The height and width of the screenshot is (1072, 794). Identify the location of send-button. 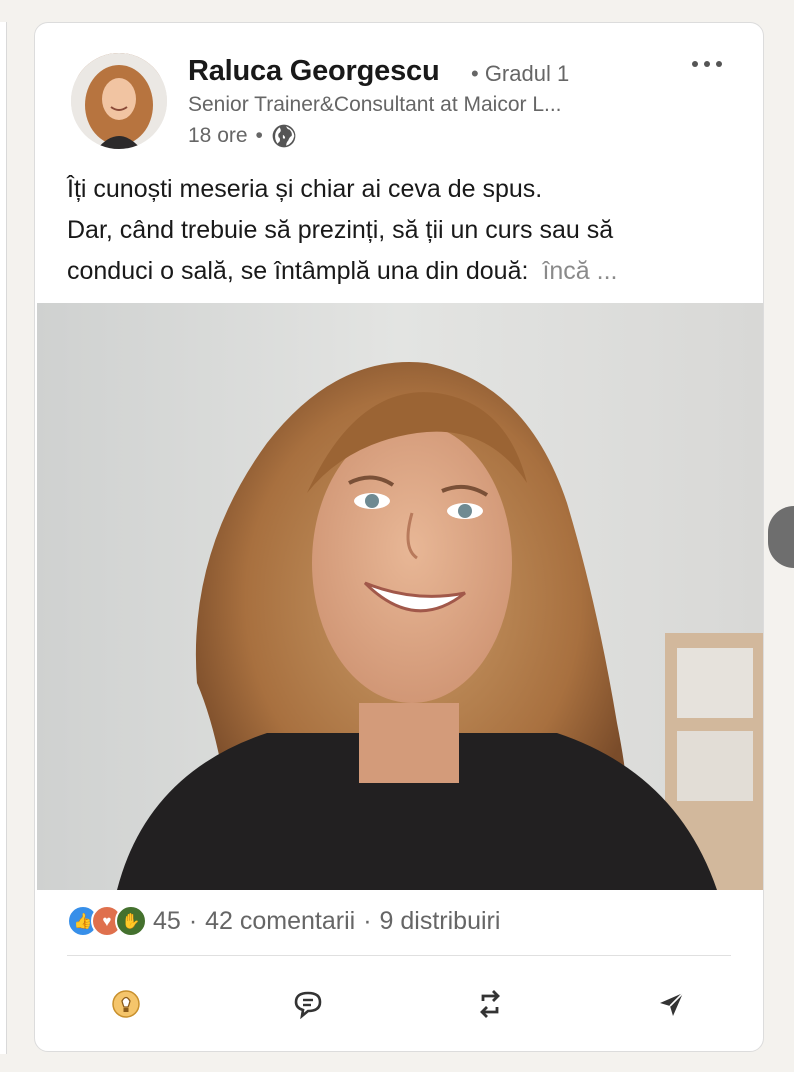
(672, 1004).